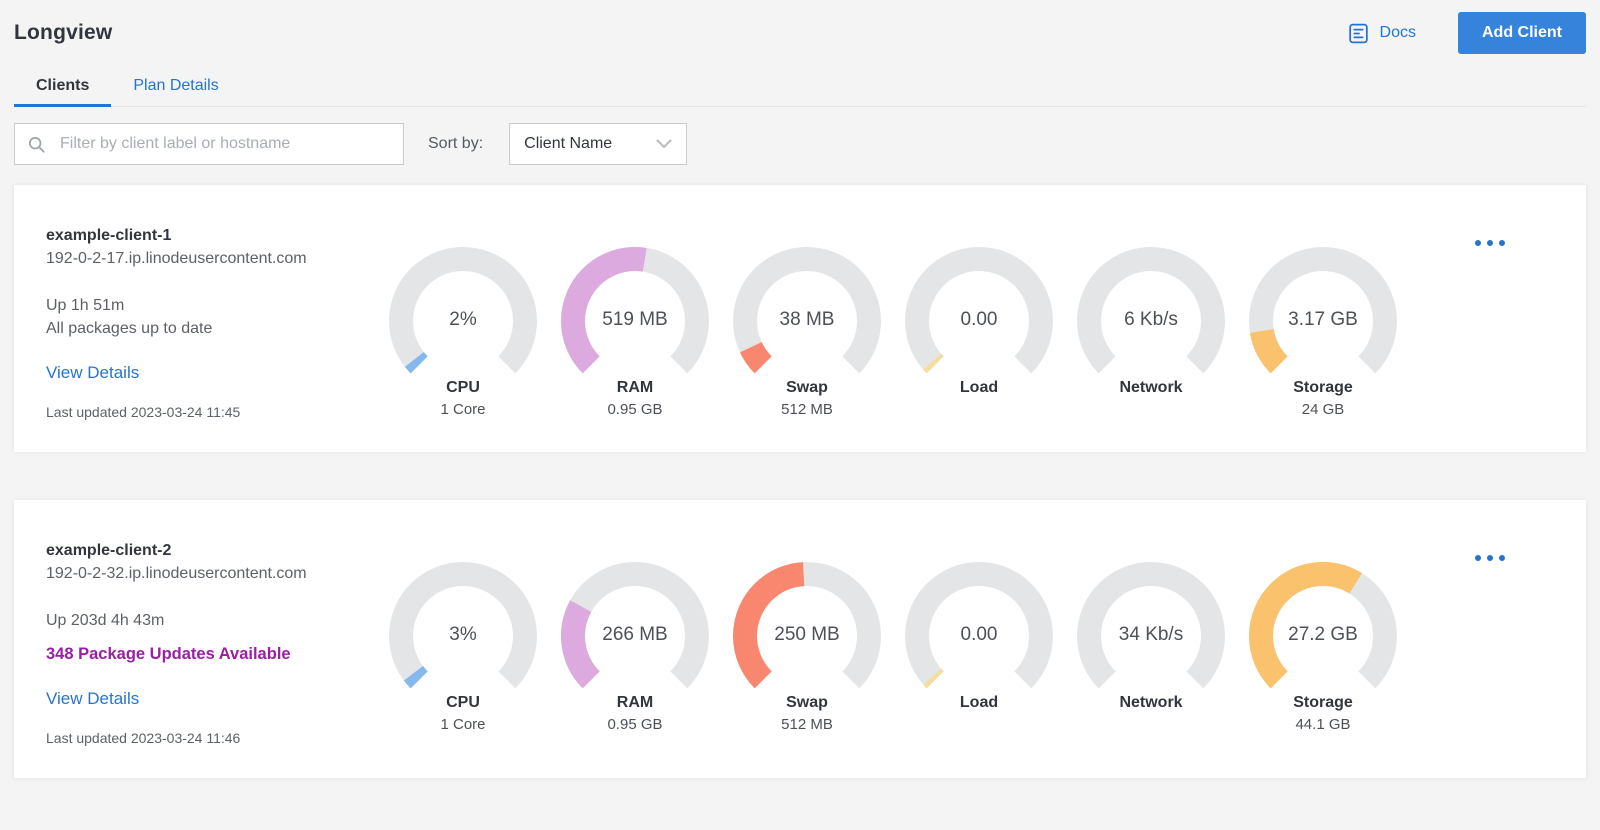  What do you see at coordinates (456, 143) in the screenshot?
I see `sort-by-label: Sort by:` at bounding box center [456, 143].